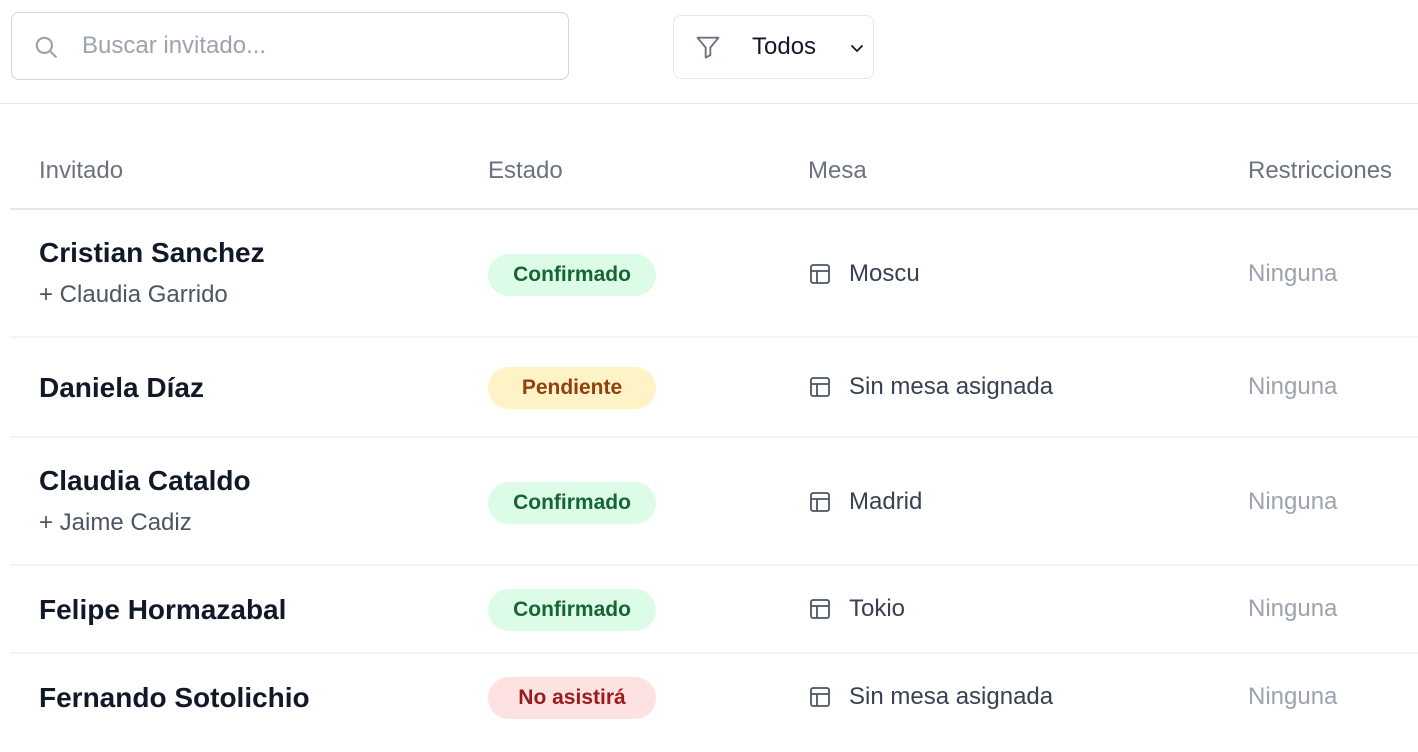 Image resolution: width=1418 pixels, height=752 pixels. What do you see at coordinates (115, 522) in the screenshot?
I see `guest-companion: + Jaime Cadiz` at bounding box center [115, 522].